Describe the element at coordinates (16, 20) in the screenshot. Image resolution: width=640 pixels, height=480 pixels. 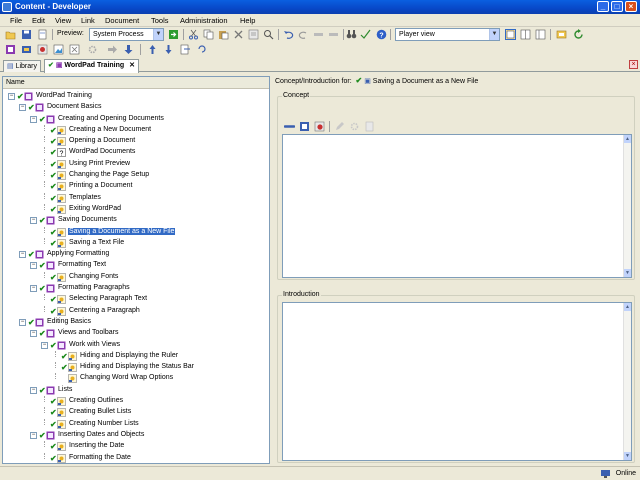
I see `menu-file: File` at that location.